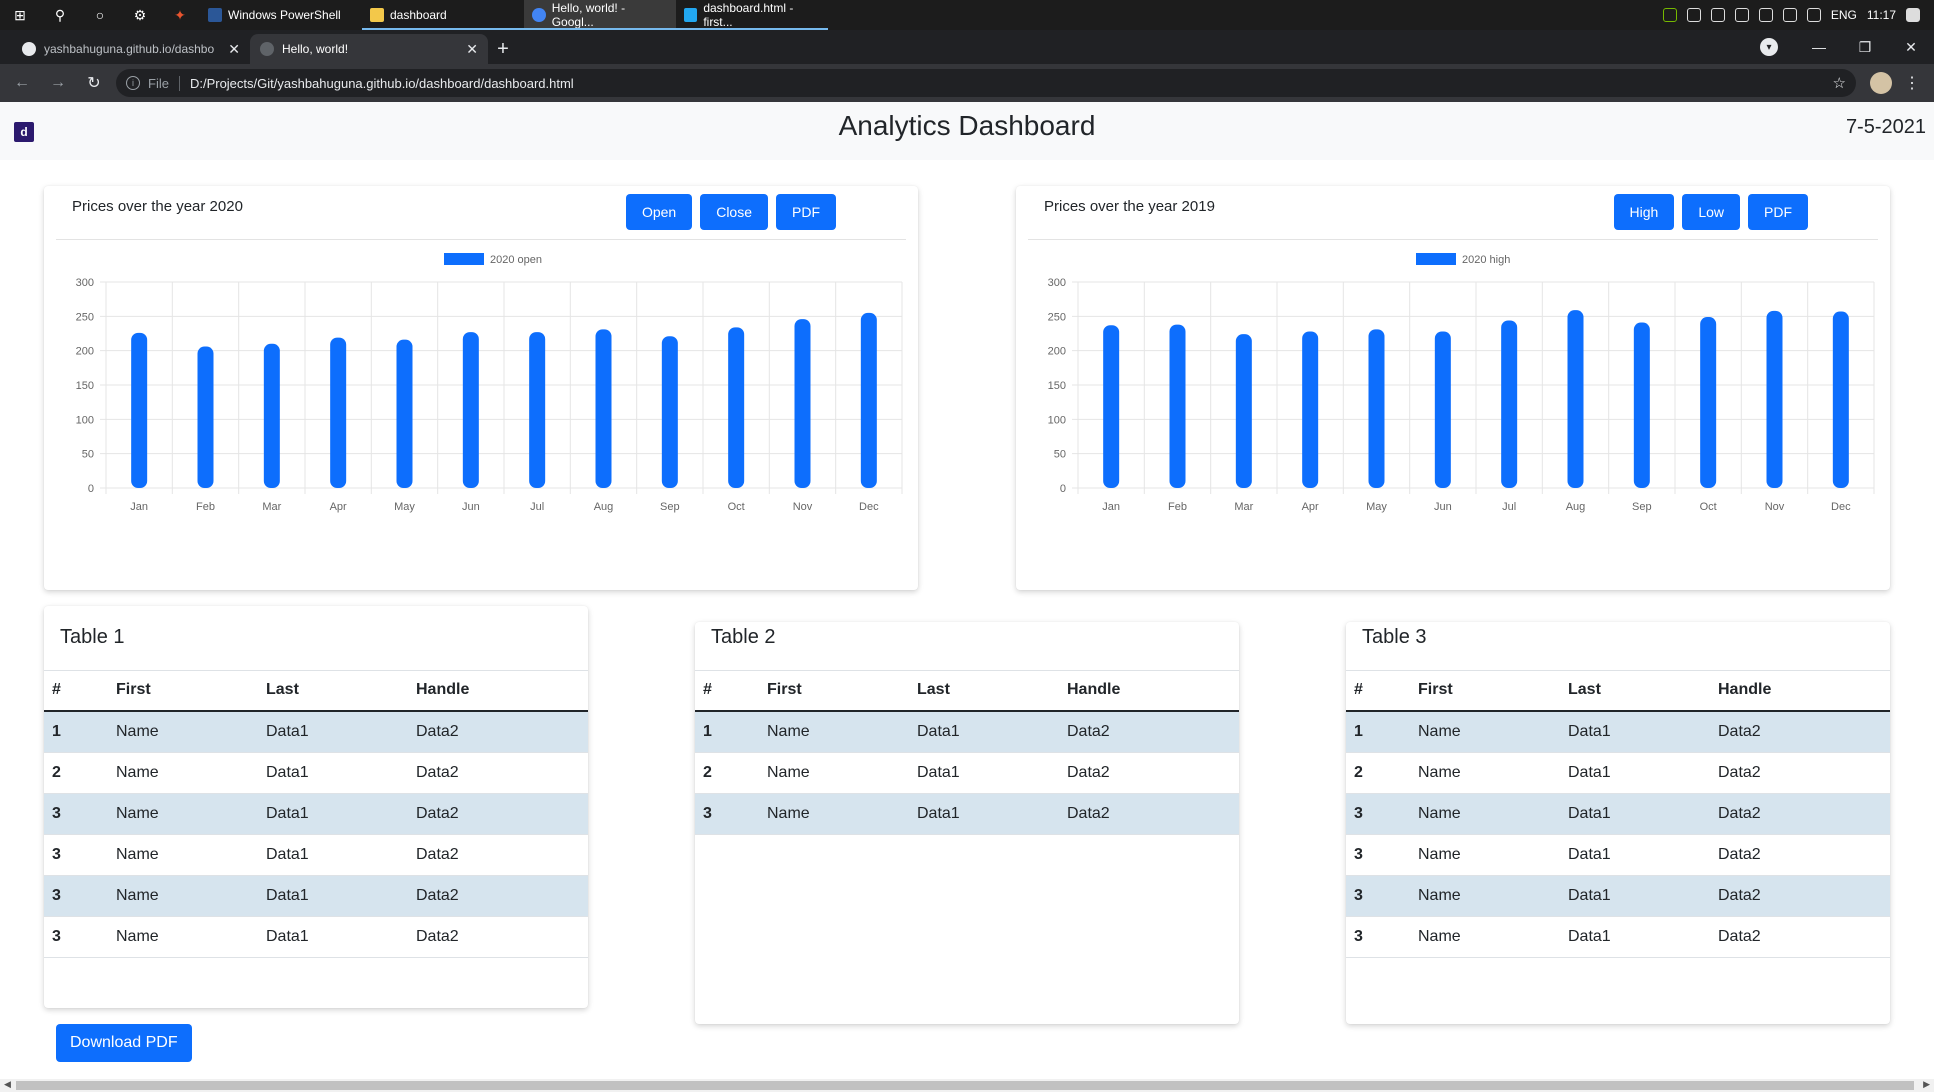  Describe the element at coordinates (1789, 15) in the screenshot. I see `network-icon` at that location.